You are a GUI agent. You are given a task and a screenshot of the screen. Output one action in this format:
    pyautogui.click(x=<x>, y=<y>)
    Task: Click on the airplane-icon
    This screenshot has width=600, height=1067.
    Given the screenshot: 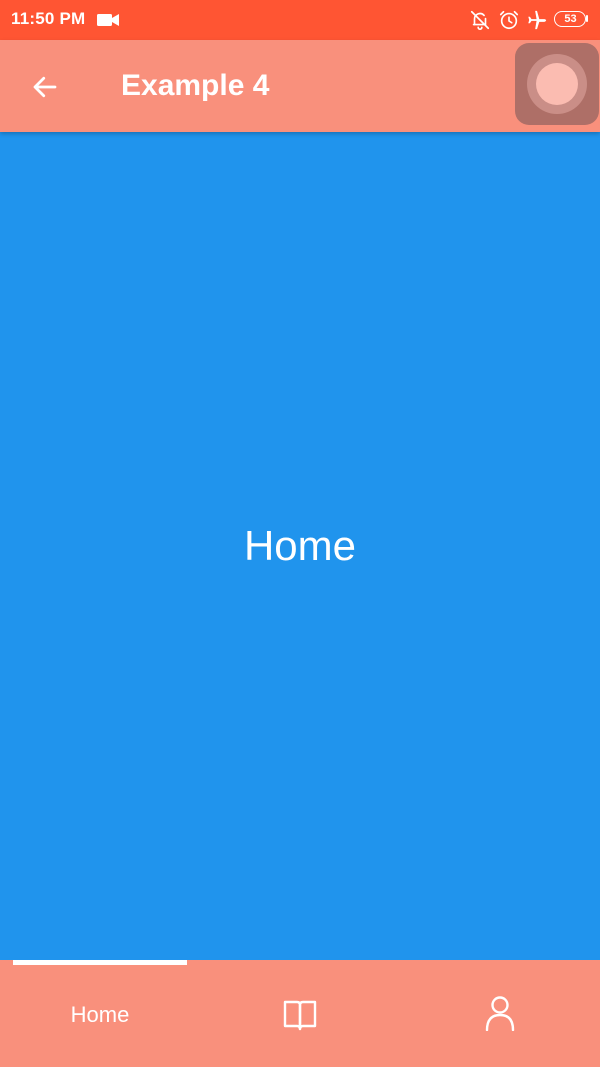 What is the action you would take?
    pyautogui.click(x=537, y=20)
    